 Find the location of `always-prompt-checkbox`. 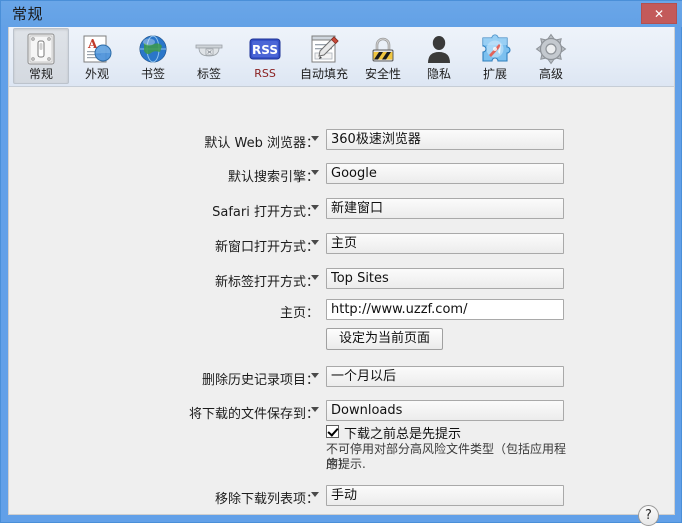

always-prompt-checkbox is located at coordinates (332, 431).